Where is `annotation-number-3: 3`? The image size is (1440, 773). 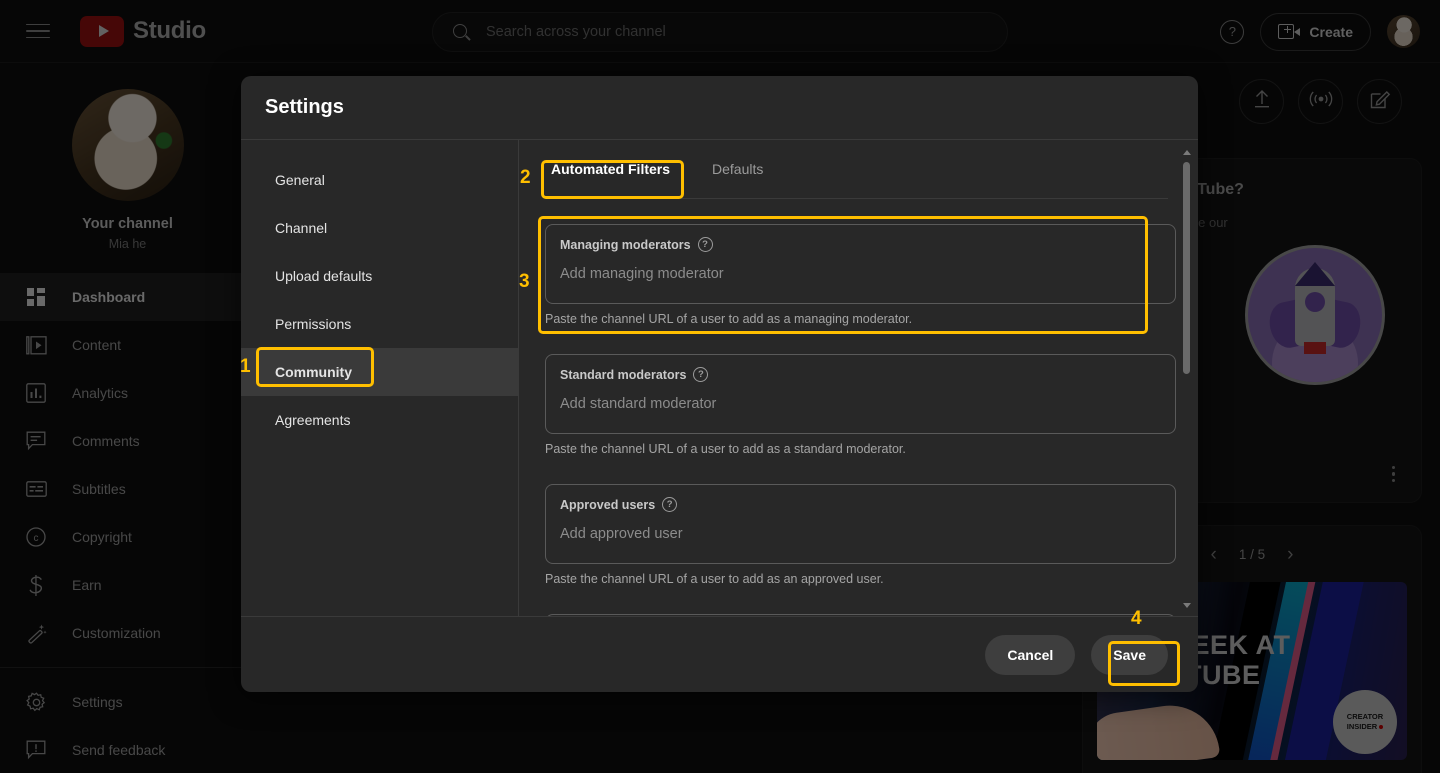 annotation-number-3: 3 is located at coordinates (524, 281).